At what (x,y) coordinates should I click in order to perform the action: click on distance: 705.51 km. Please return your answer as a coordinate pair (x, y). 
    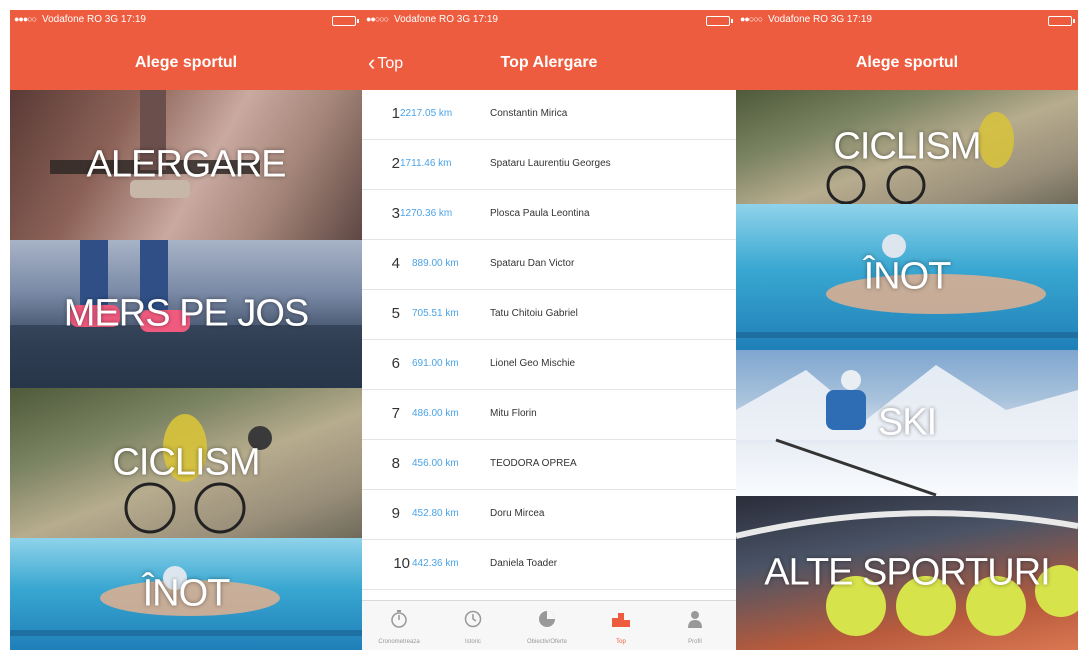
    Looking at the image, I should click on (435, 313).